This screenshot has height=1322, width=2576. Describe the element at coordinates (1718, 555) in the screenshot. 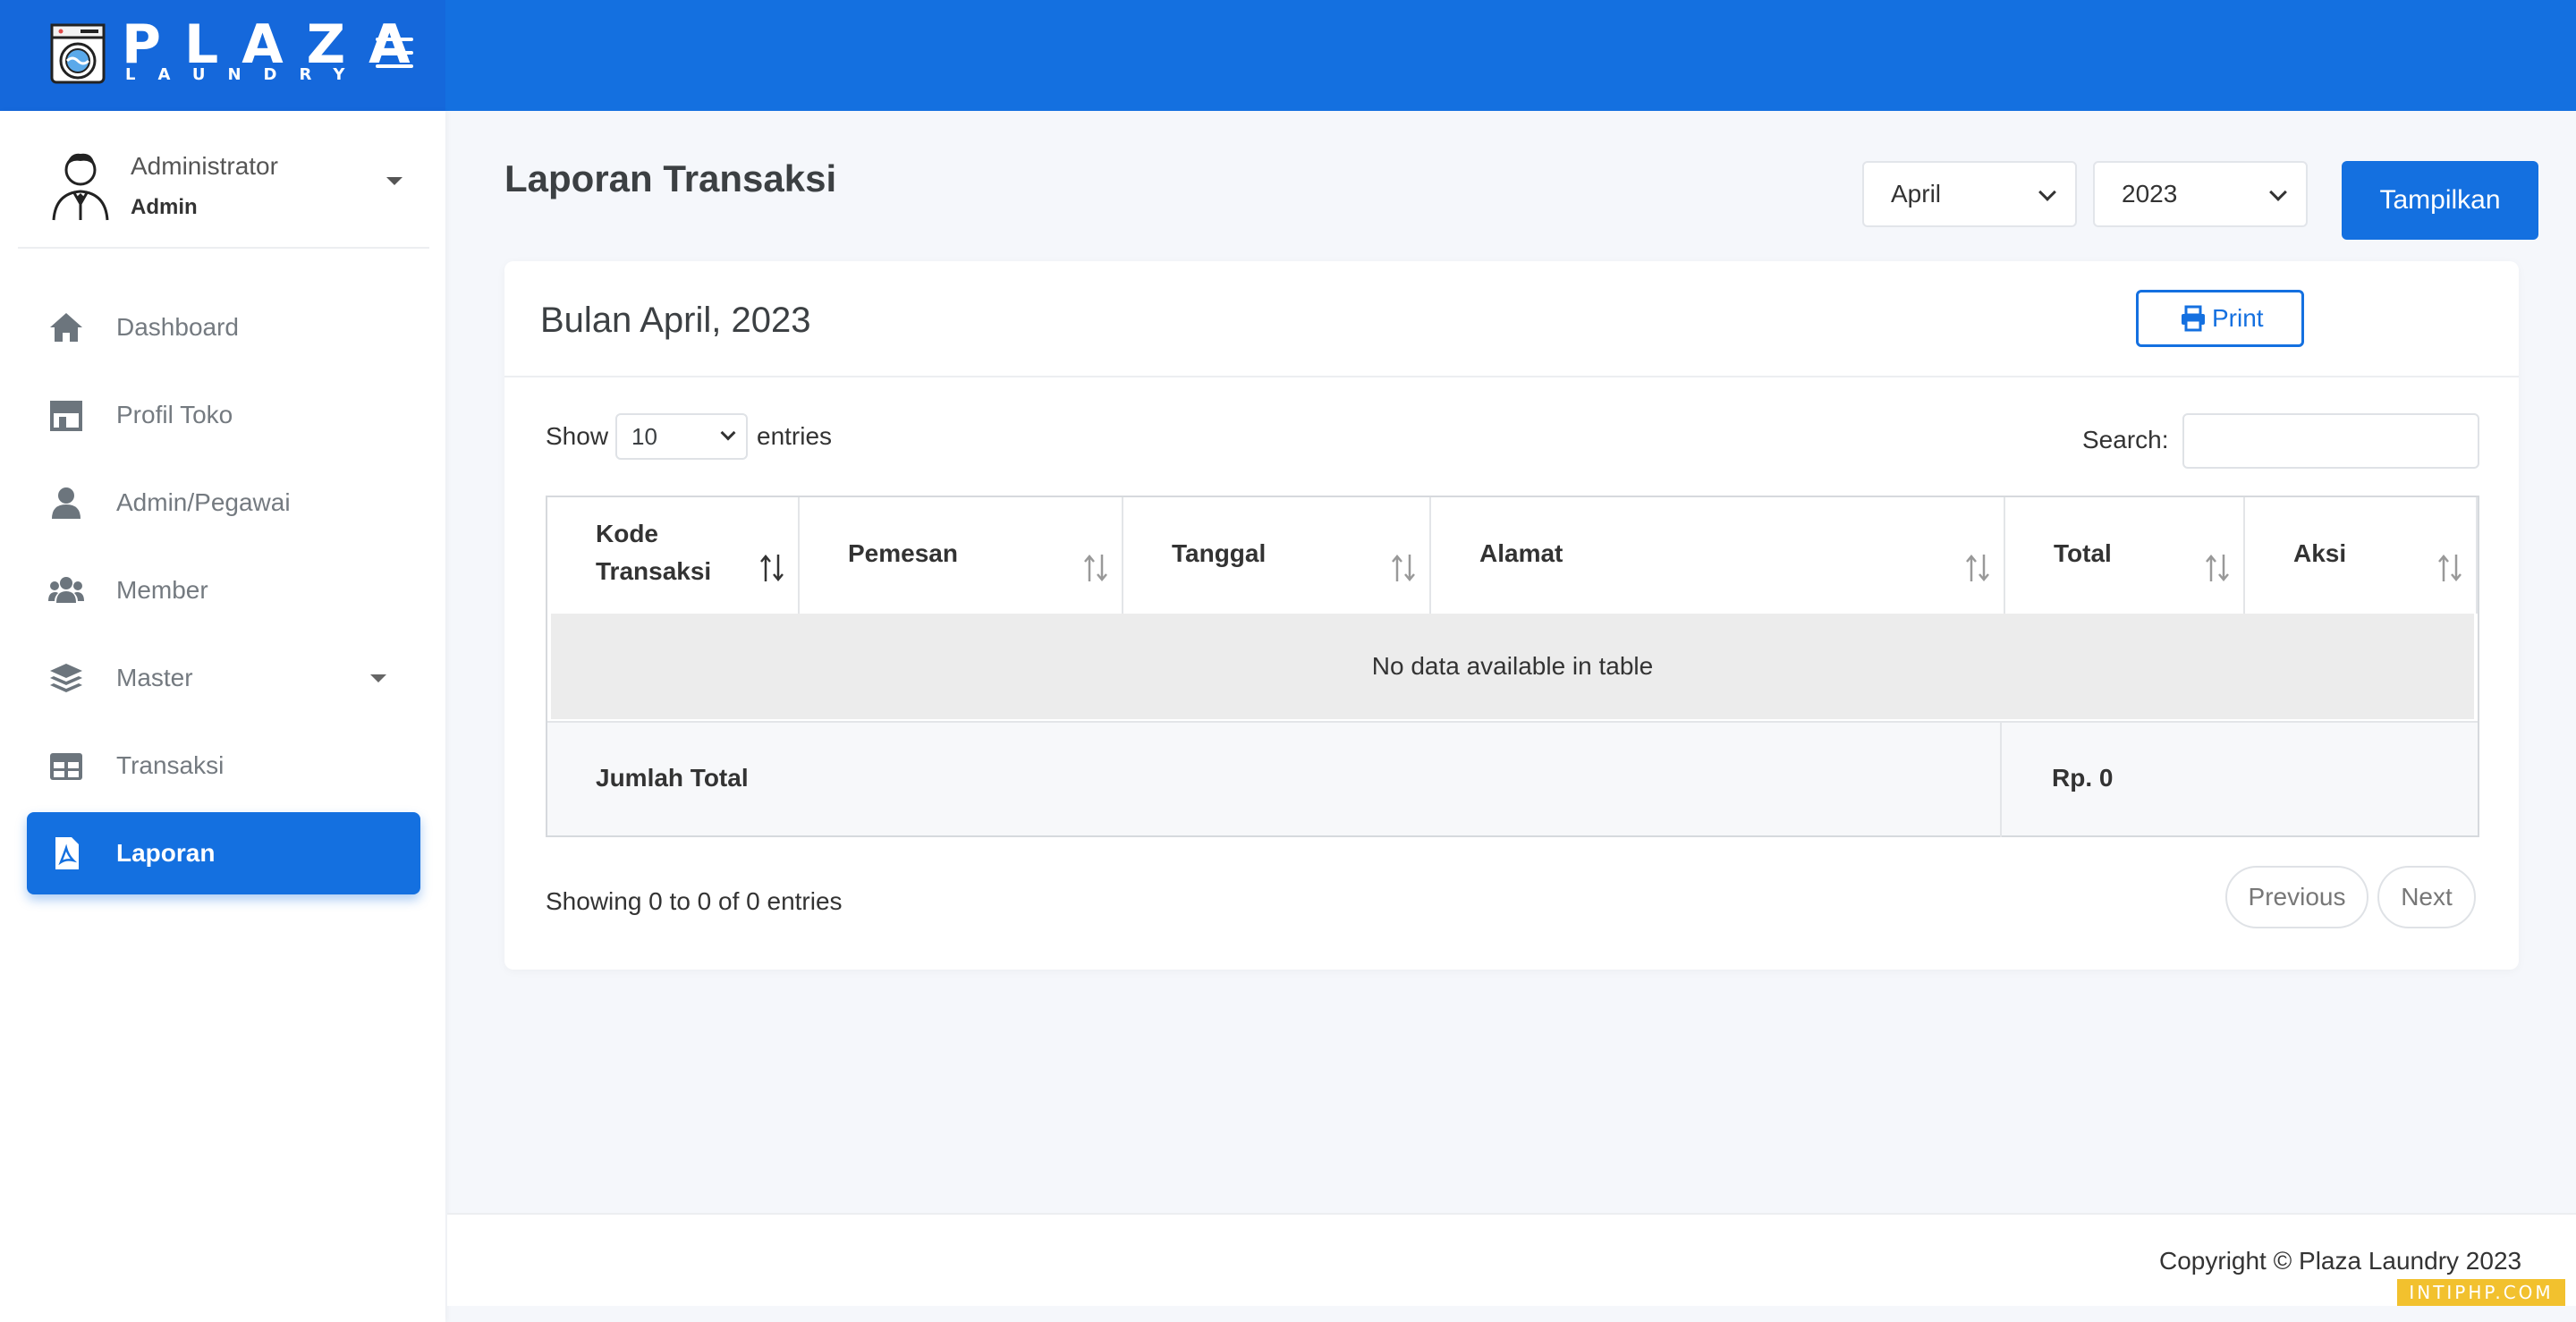

I see `column-header-alamat: Alamat` at that location.